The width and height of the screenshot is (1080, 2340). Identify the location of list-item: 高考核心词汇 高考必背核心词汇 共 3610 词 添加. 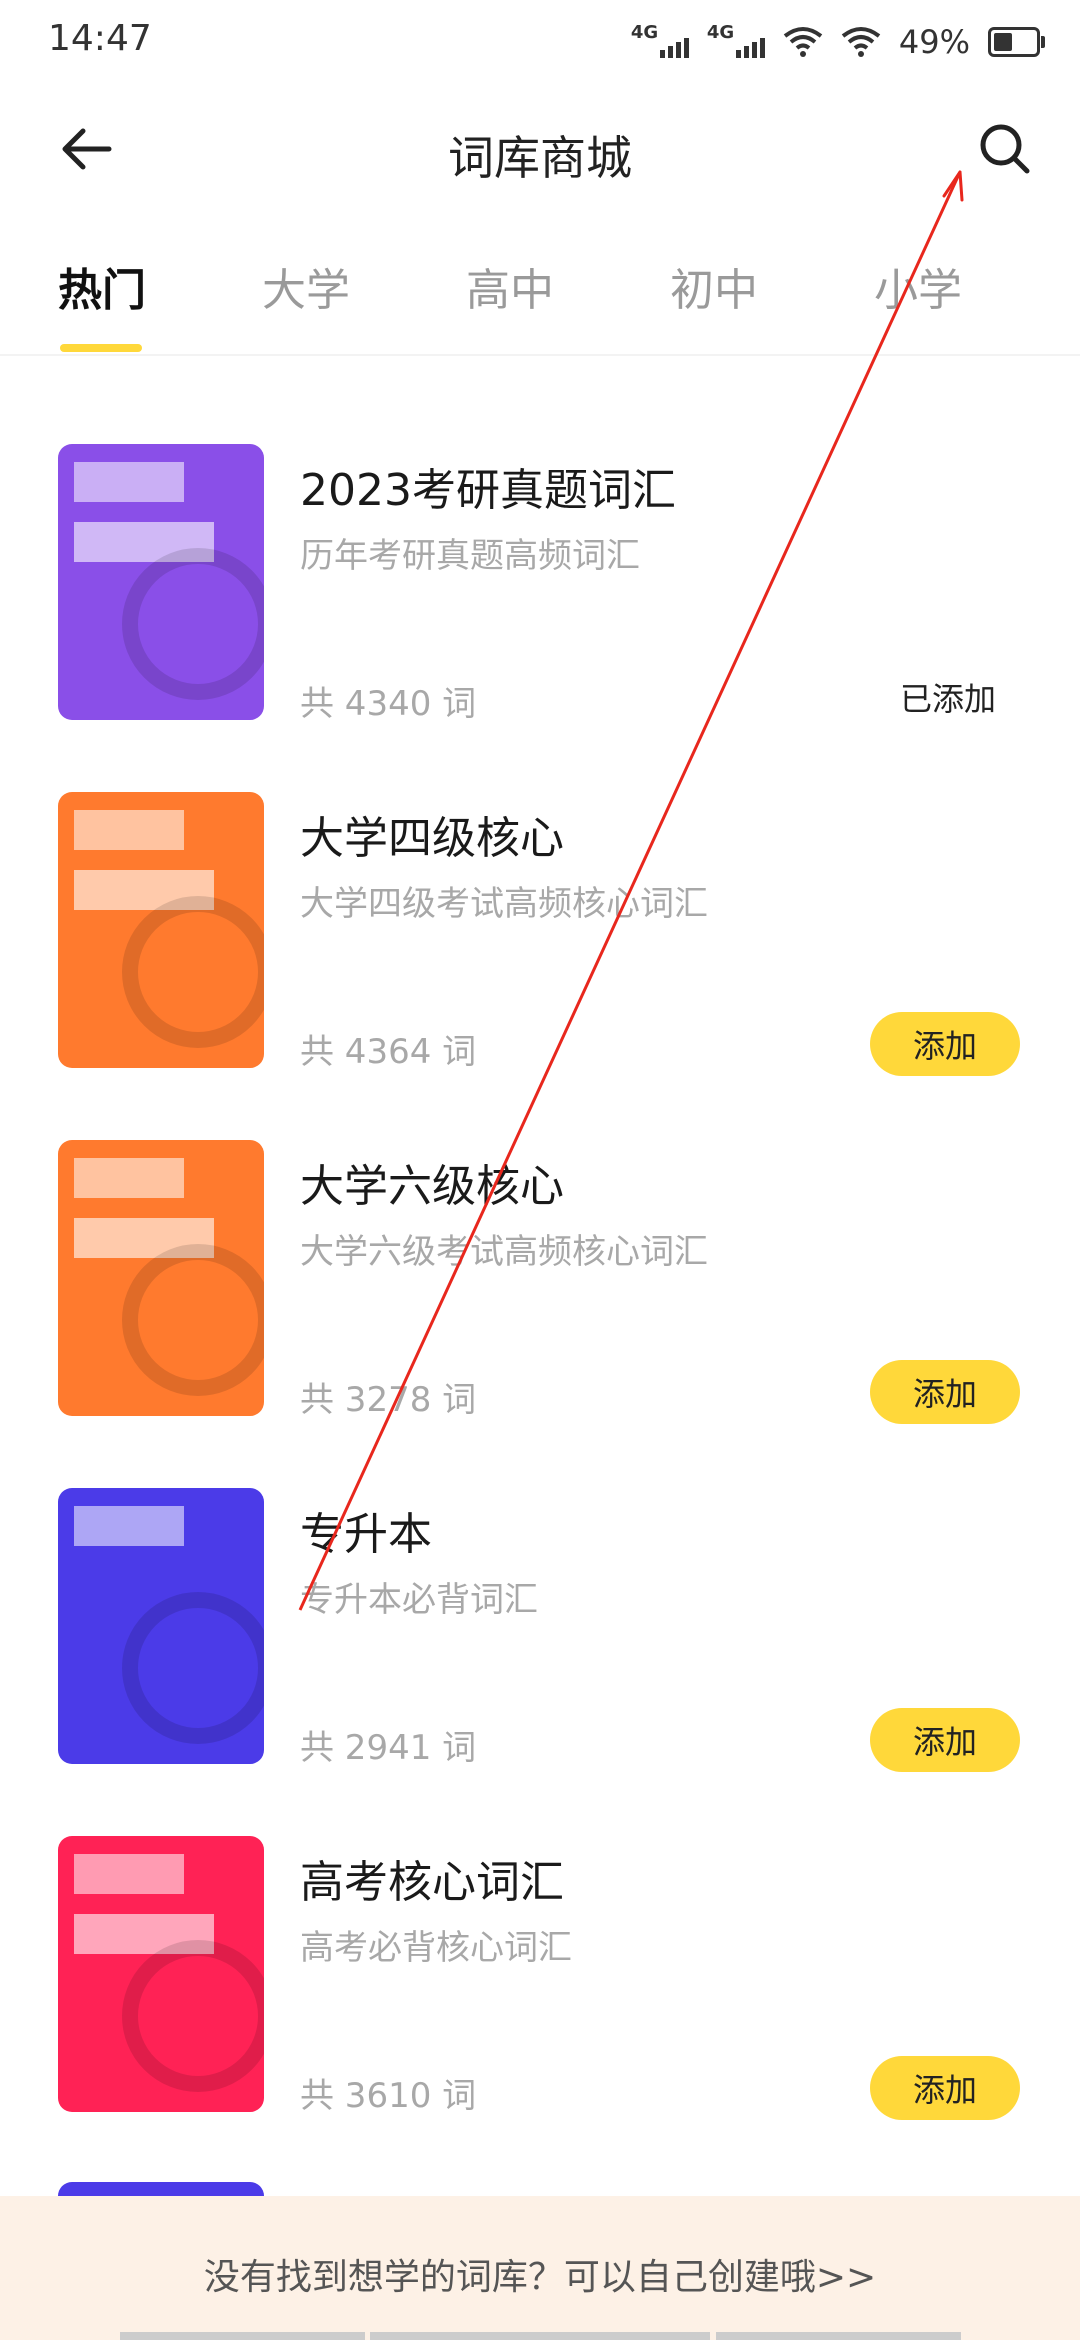
(540, 1966).